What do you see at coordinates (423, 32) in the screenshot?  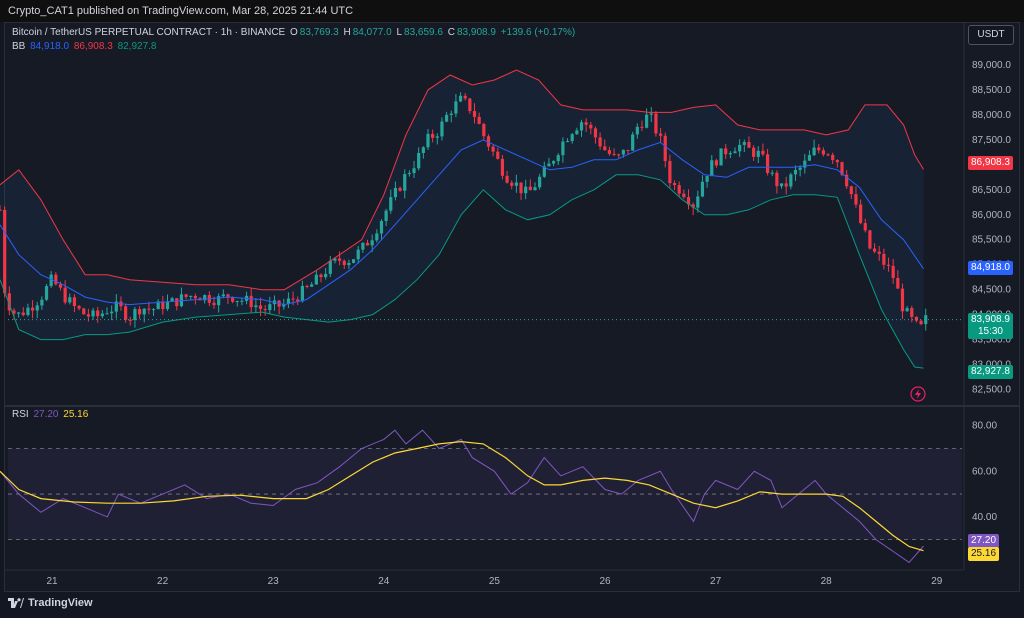 I see `low-value: 83,659.6` at bounding box center [423, 32].